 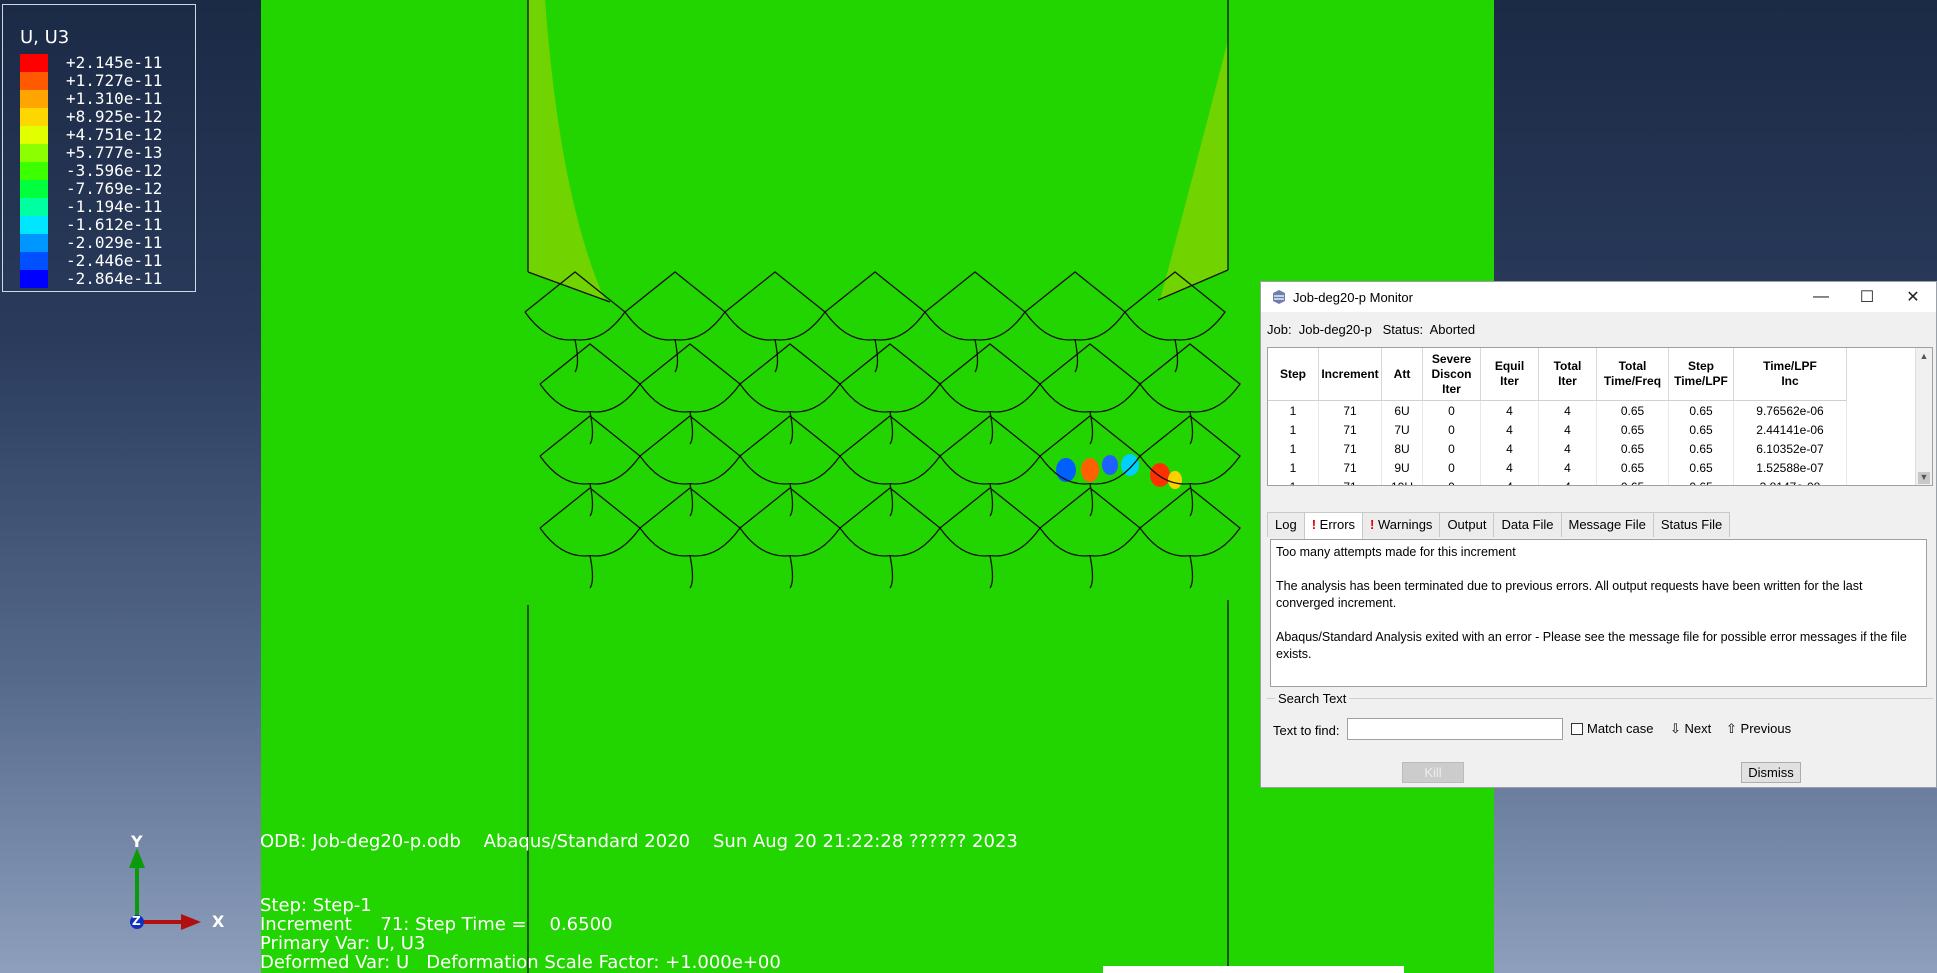 I want to click on next-button: ⇩ Next, so click(x=1690, y=729).